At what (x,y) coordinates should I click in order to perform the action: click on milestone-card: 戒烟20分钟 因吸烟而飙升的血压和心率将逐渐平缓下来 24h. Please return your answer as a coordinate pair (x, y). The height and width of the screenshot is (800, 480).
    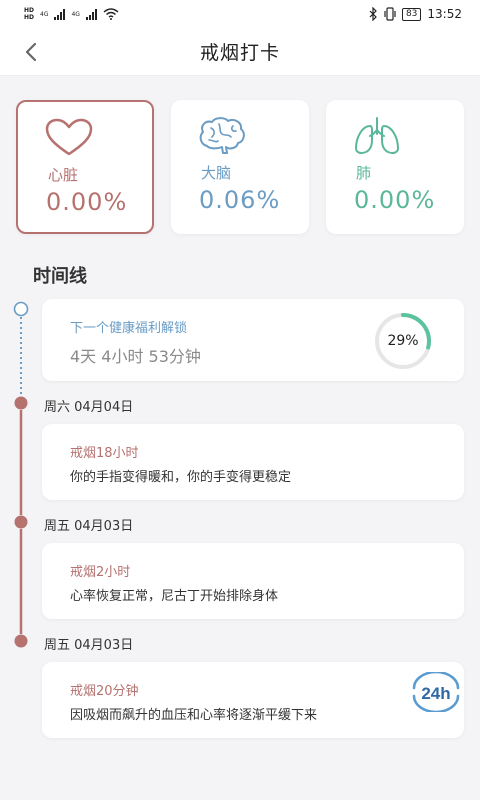
    Looking at the image, I should click on (253, 700).